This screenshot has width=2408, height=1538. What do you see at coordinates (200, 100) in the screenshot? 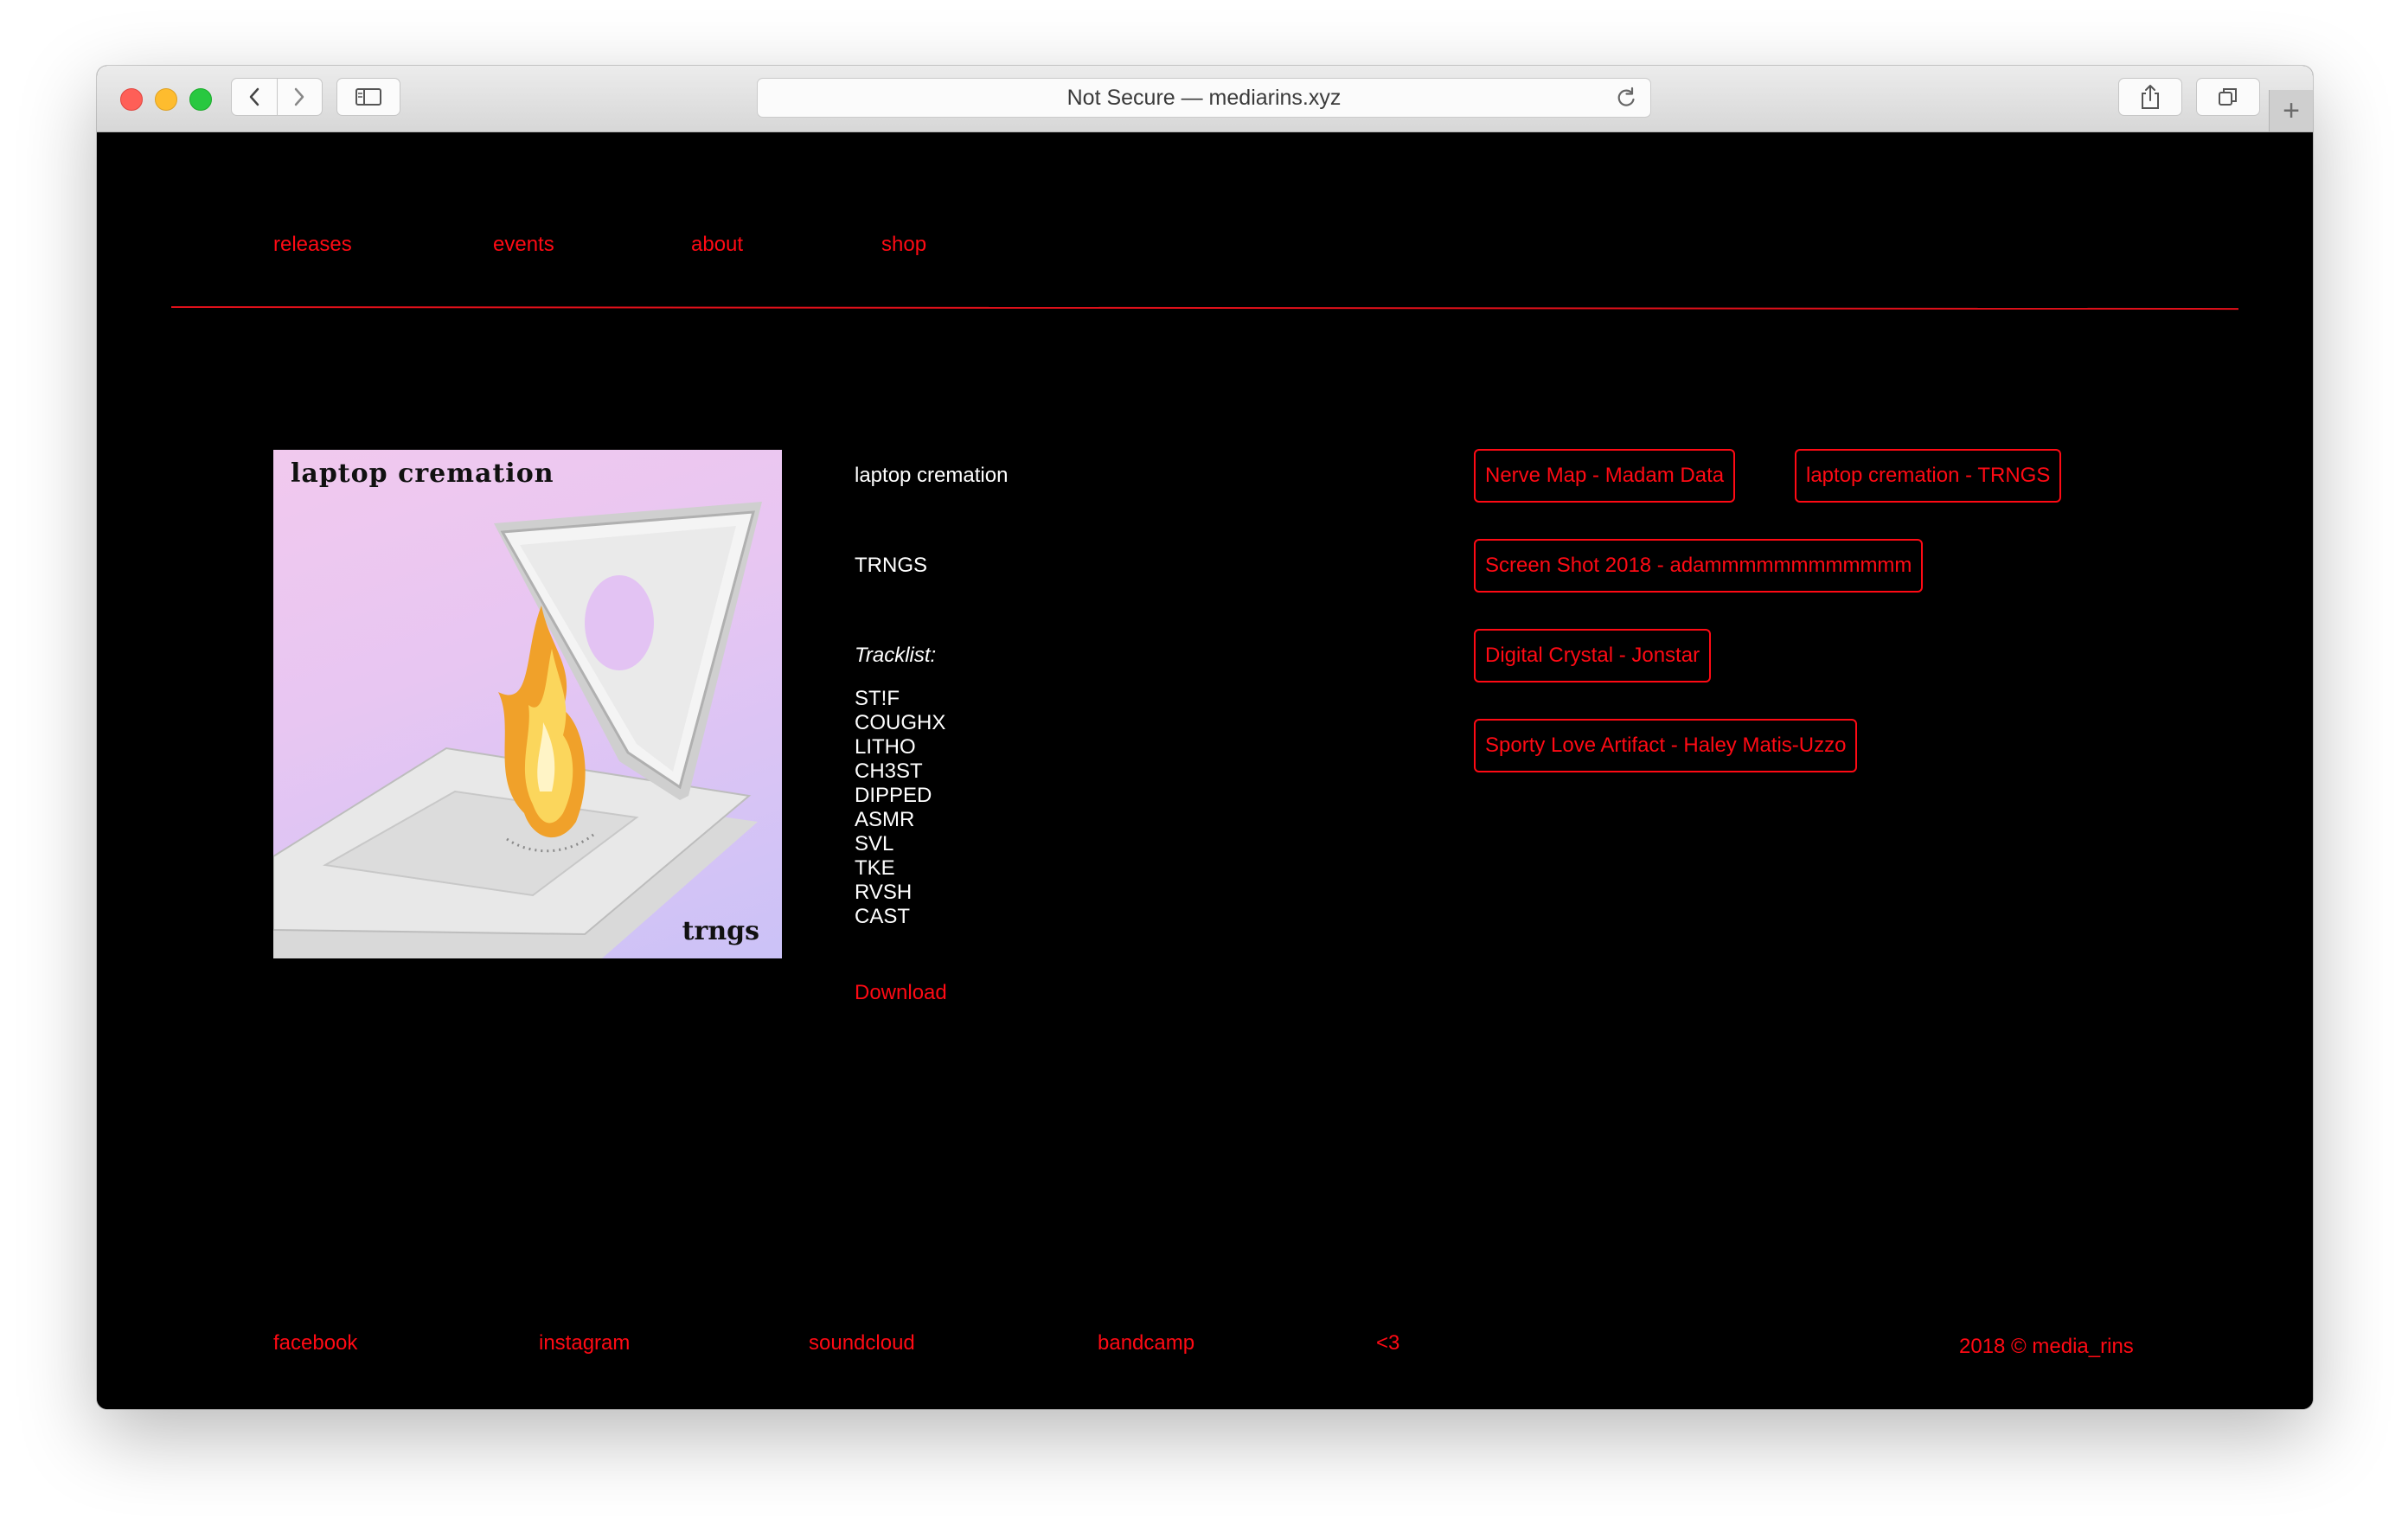
I see `maximize-window-button` at bounding box center [200, 100].